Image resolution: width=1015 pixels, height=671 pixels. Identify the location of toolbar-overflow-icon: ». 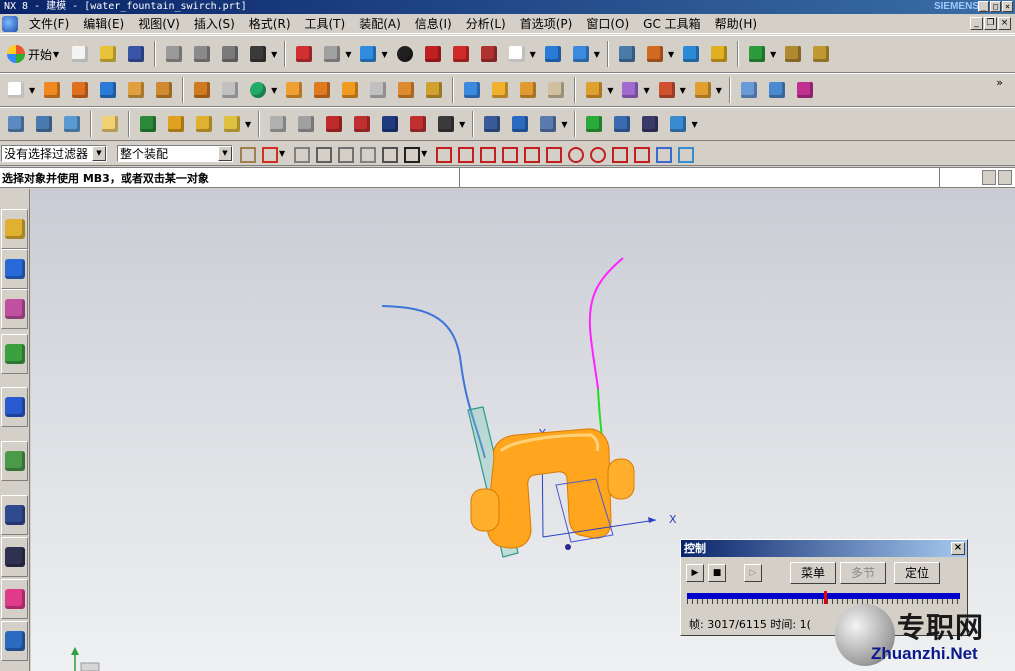
(999, 82).